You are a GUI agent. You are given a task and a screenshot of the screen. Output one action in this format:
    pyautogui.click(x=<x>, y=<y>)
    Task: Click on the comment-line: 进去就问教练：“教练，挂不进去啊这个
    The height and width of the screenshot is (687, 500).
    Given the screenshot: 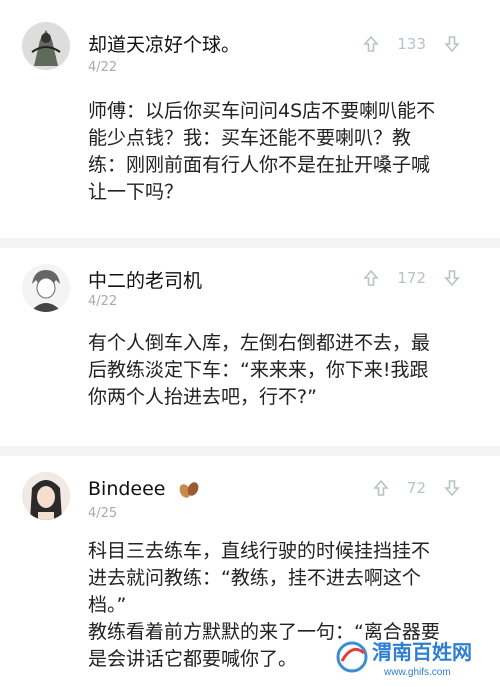 What is the action you would take?
    pyautogui.click(x=254, y=578)
    